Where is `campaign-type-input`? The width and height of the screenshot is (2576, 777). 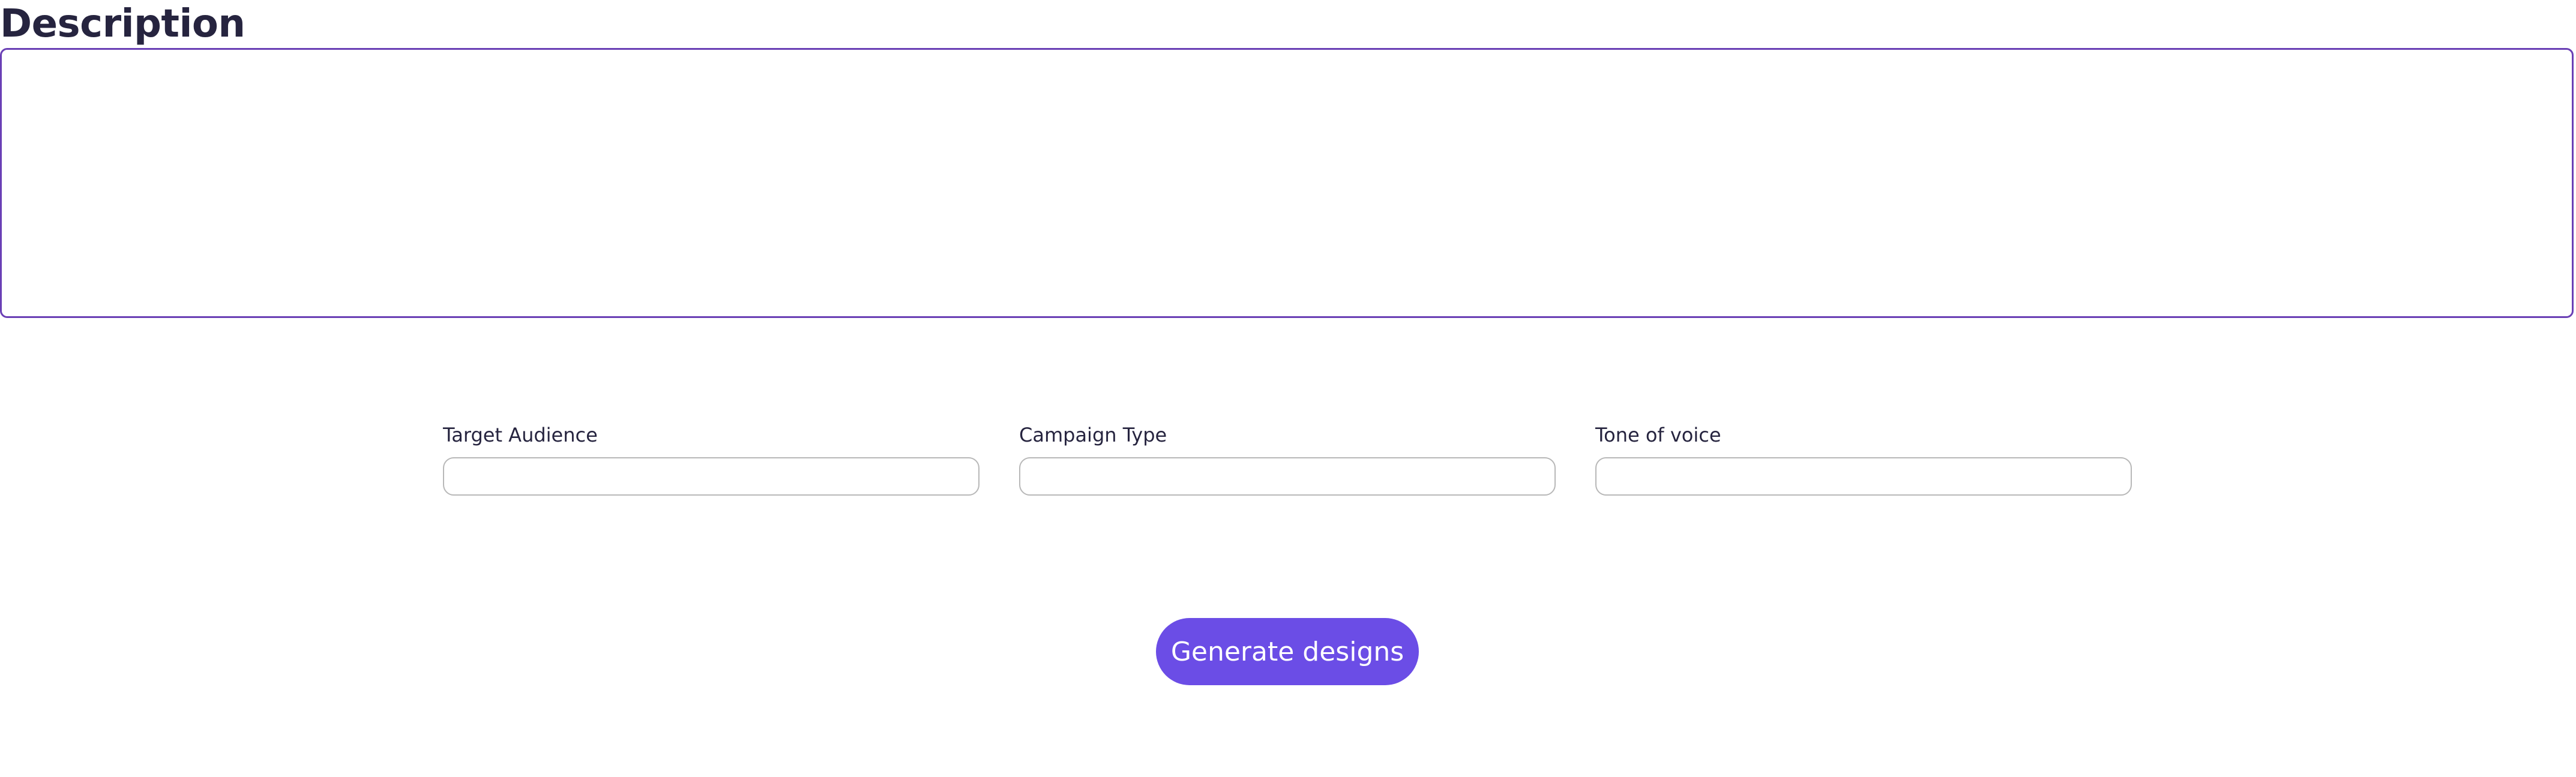 campaign-type-input is located at coordinates (1287, 476).